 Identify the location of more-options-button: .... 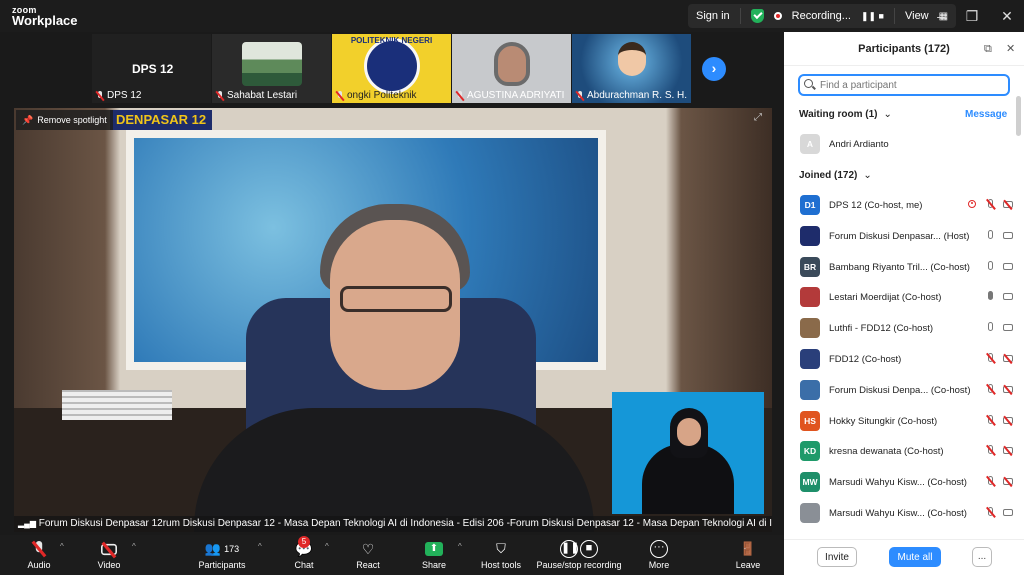
(982, 557).